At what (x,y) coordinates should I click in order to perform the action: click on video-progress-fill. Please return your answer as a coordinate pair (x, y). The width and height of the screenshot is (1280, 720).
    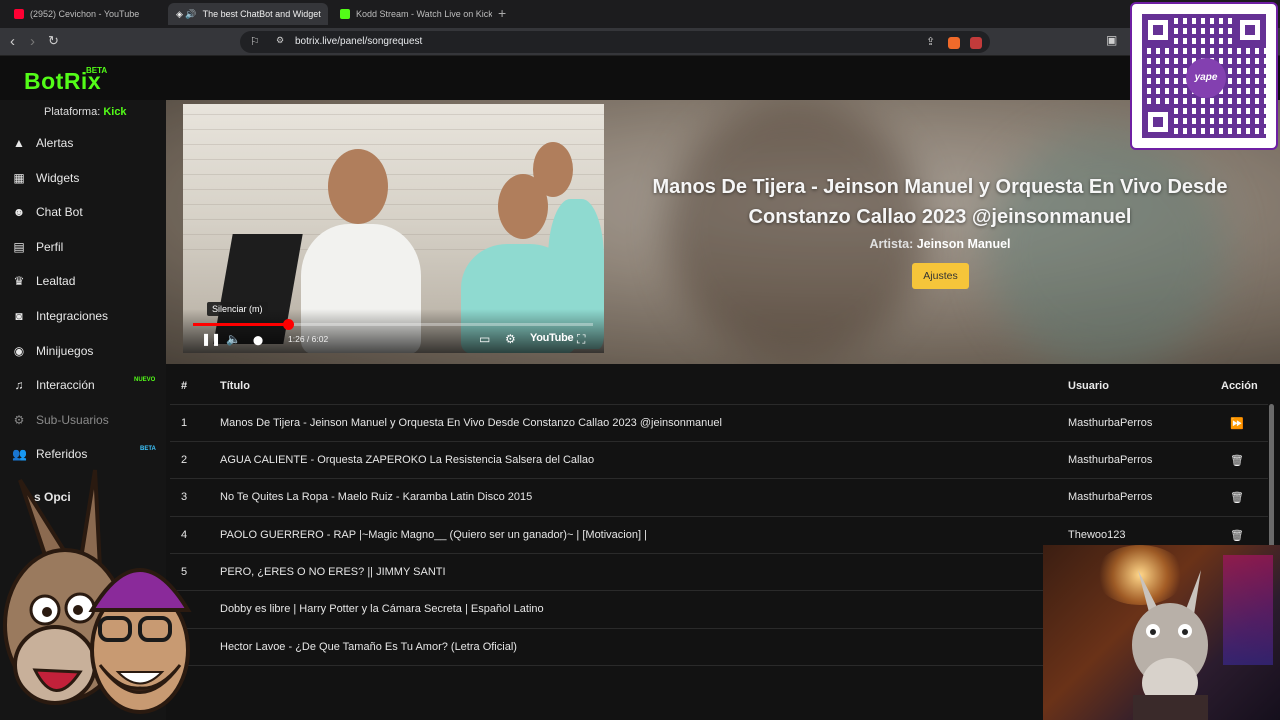
    Looking at the image, I should click on (240, 324).